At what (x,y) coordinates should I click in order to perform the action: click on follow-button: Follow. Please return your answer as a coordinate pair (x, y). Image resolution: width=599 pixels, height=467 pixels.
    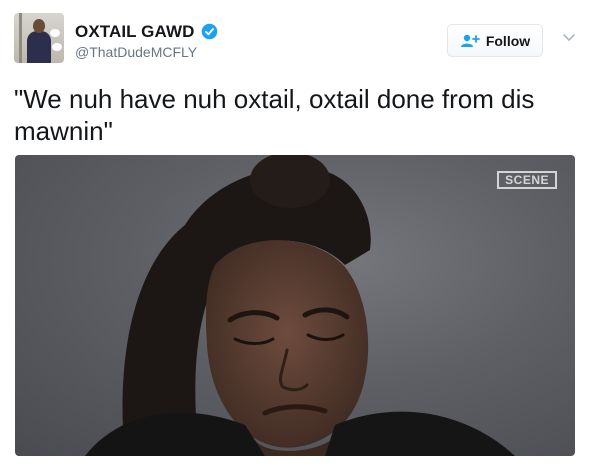
    Looking at the image, I should click on (495, 40).